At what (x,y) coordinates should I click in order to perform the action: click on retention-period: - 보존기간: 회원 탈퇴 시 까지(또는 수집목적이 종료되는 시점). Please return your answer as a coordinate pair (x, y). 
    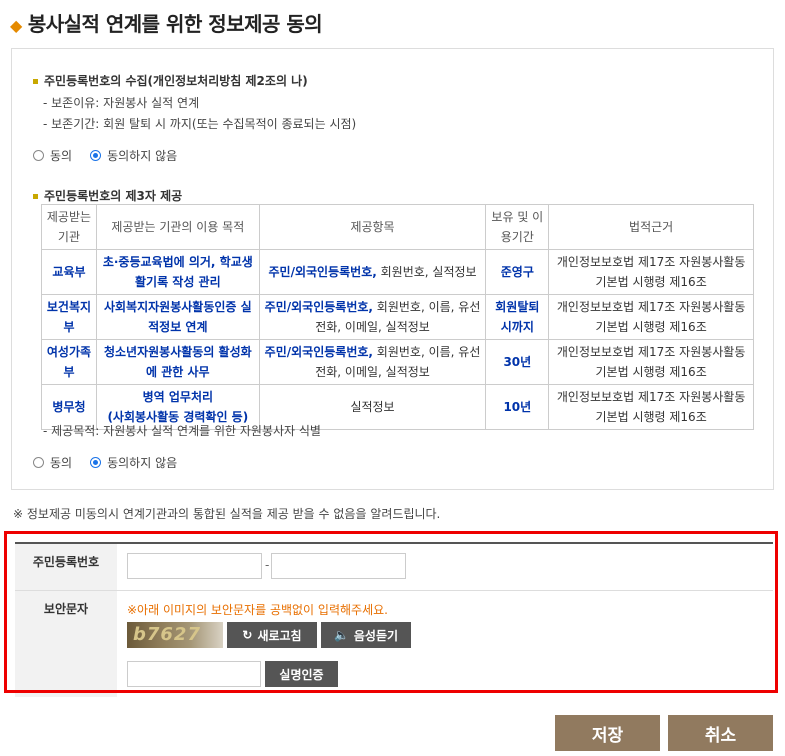
    Looking at the image, I should click on (200, 124).